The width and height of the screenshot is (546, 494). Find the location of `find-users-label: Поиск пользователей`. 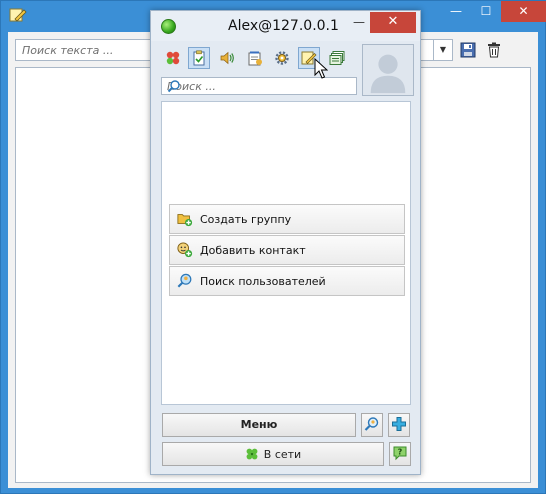

find-users-label: Поиск пользователей is located at coordinates (263, 281).